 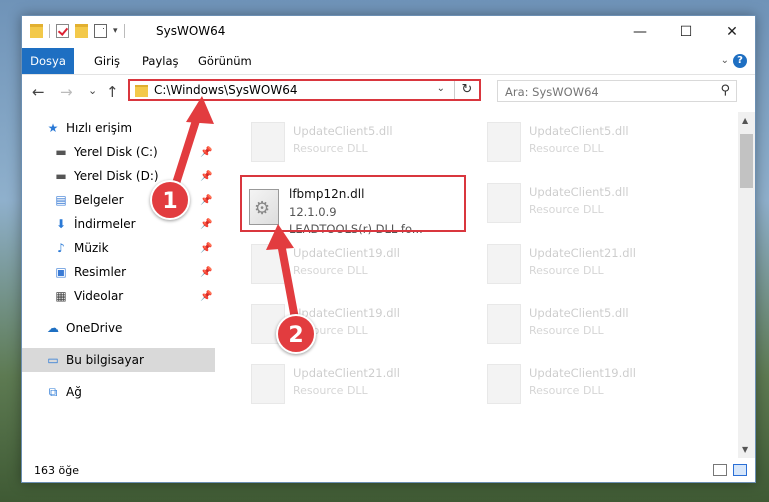 I want to click on step-badge-1: 1, so click(x=170, y=200).